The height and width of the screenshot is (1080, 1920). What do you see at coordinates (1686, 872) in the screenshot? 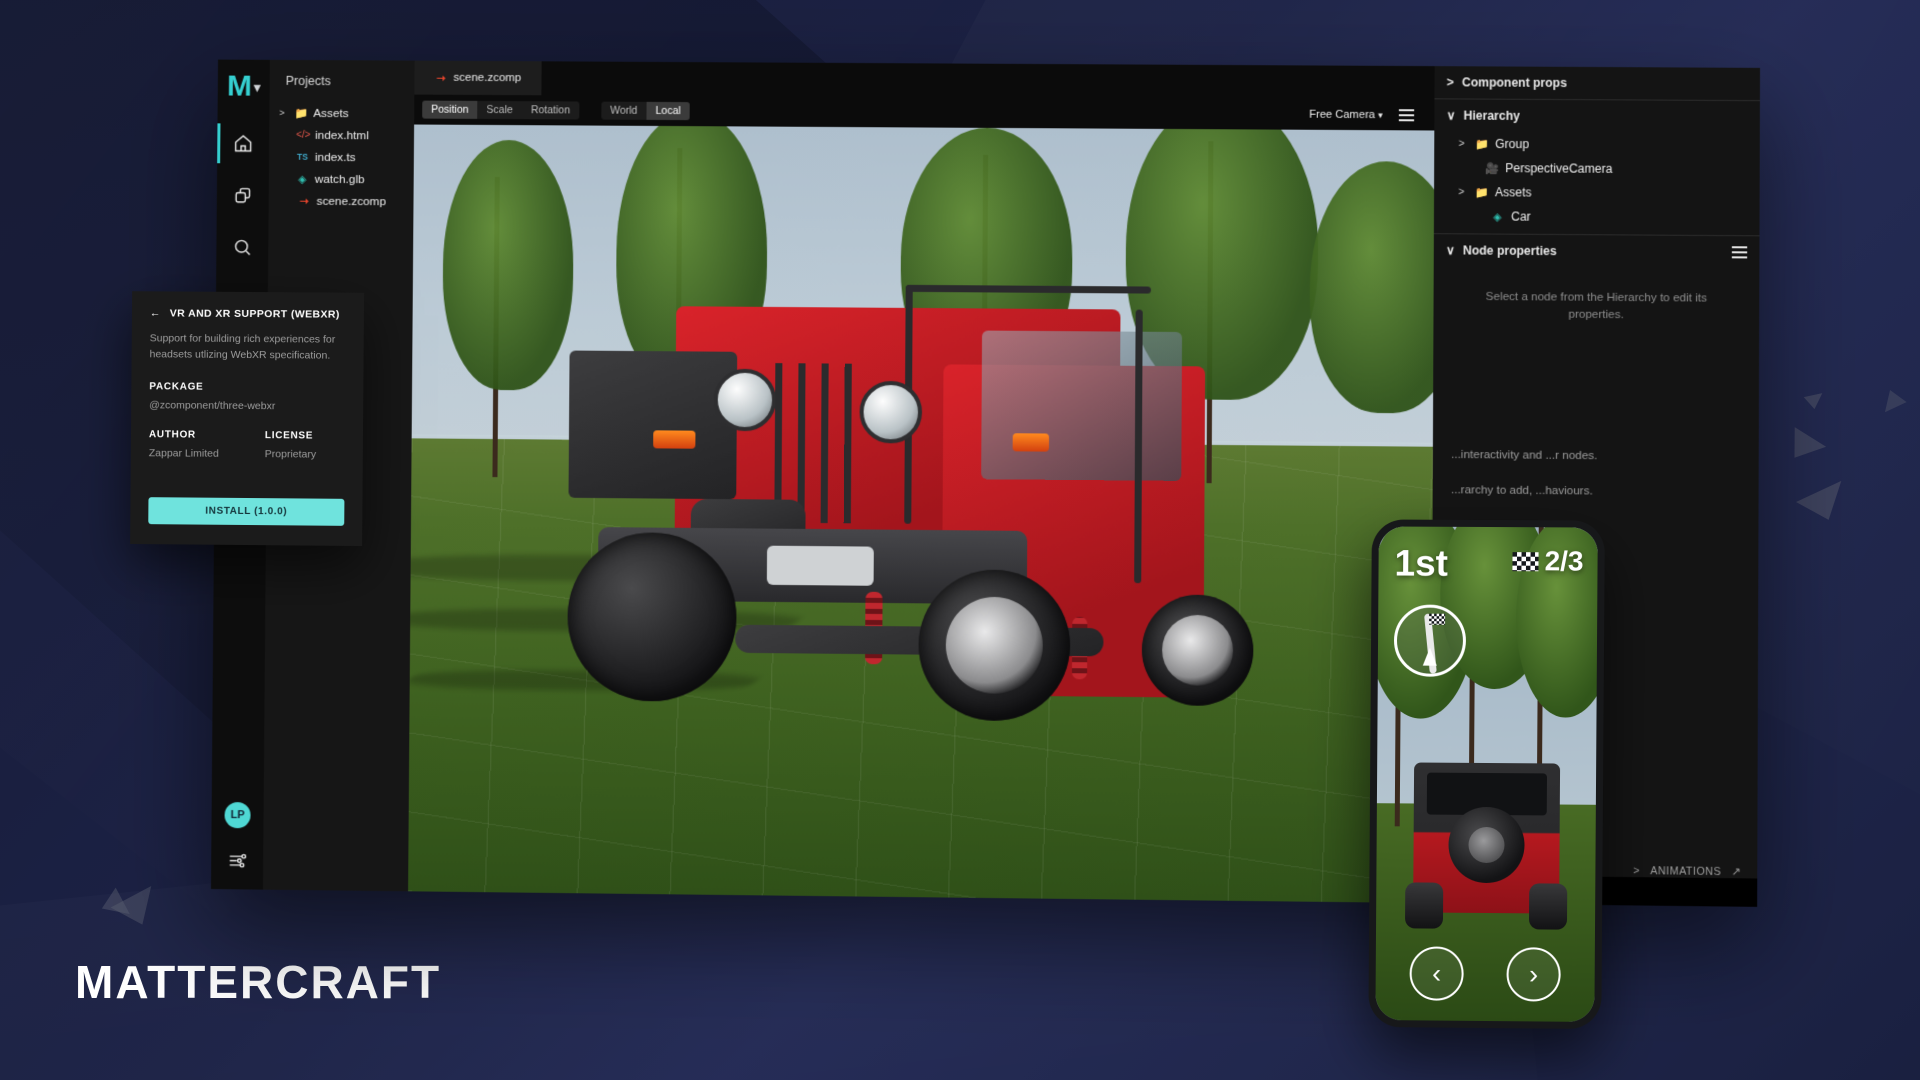
I see `animations-label: ANIMATIONS` at bounding box center [1686, 872].